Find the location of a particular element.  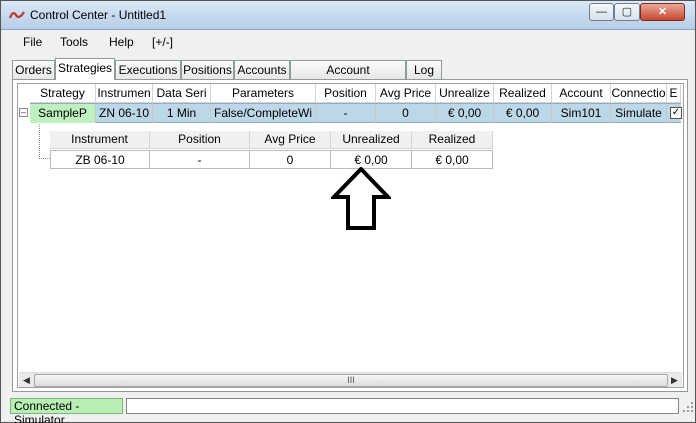

tree-connector is located at coordinates (39, 141).